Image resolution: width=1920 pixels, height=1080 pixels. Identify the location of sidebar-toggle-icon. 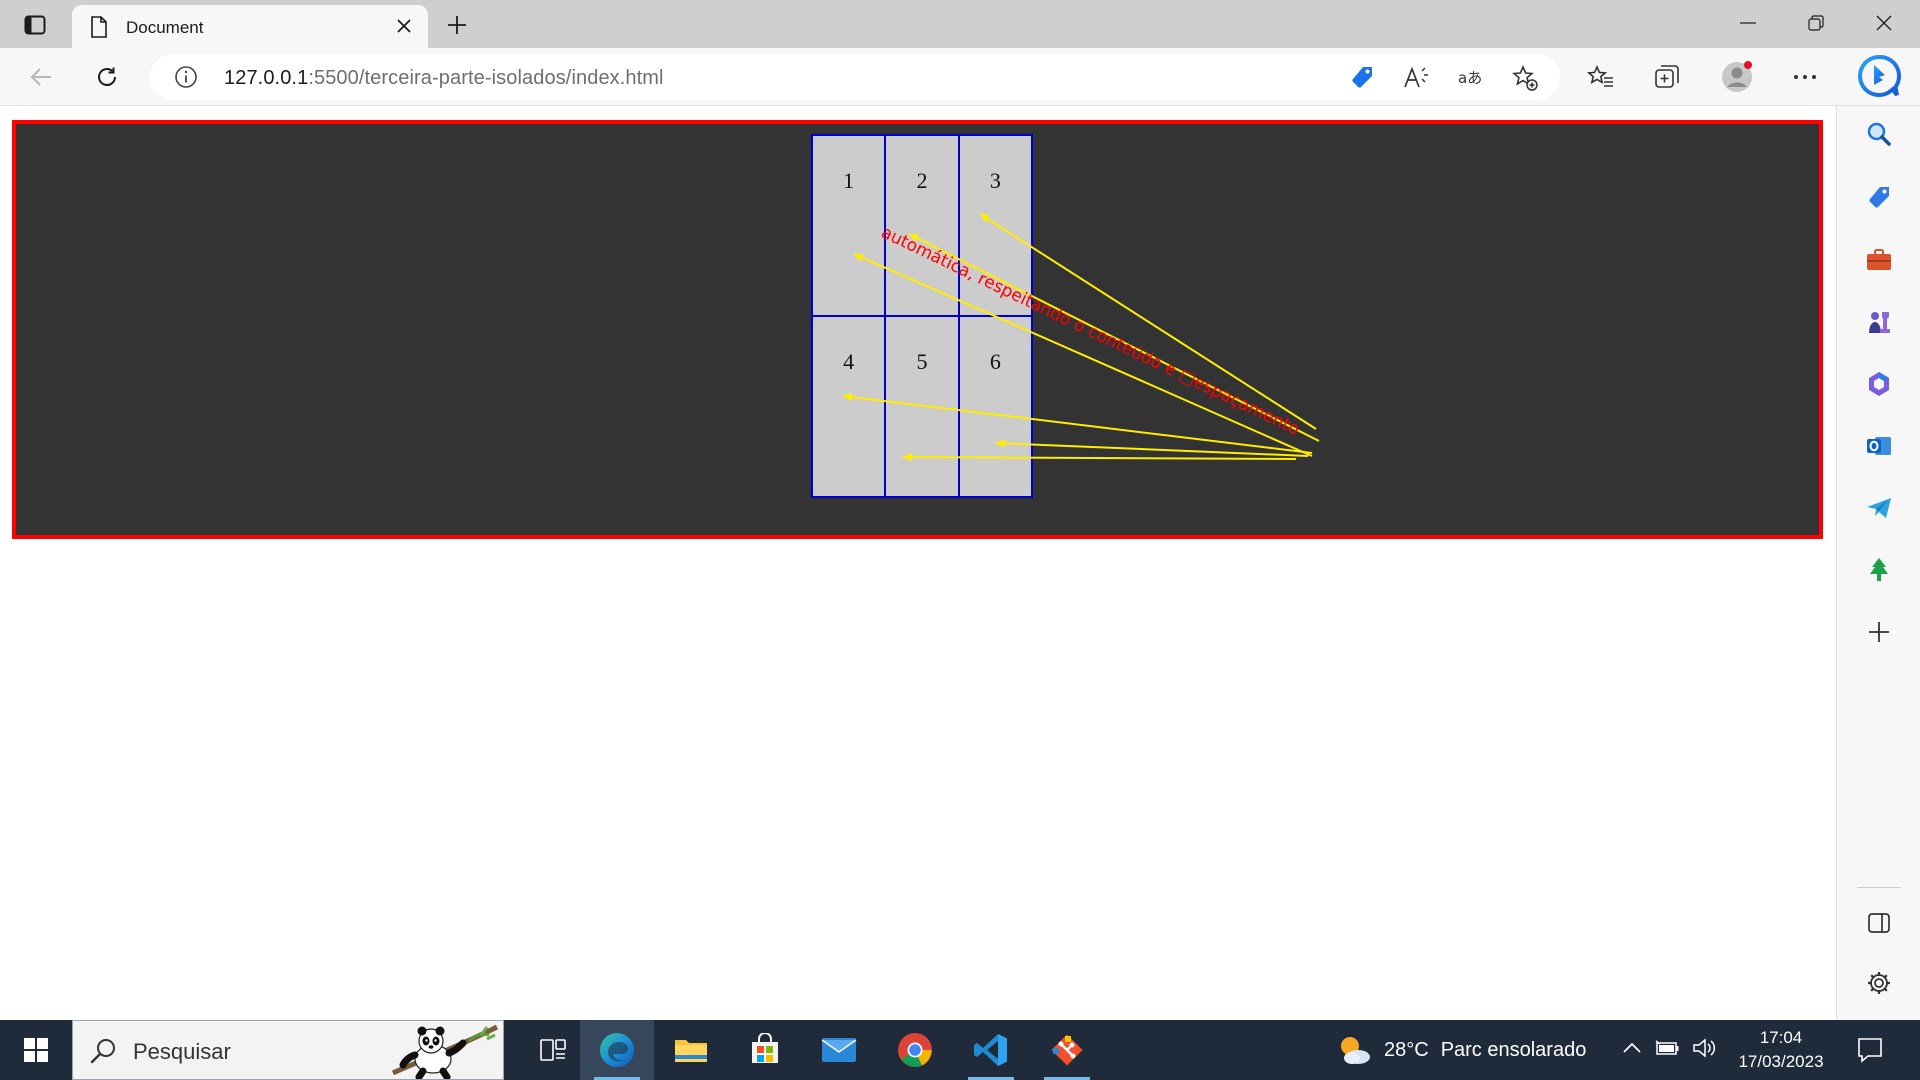
(1879, 923).